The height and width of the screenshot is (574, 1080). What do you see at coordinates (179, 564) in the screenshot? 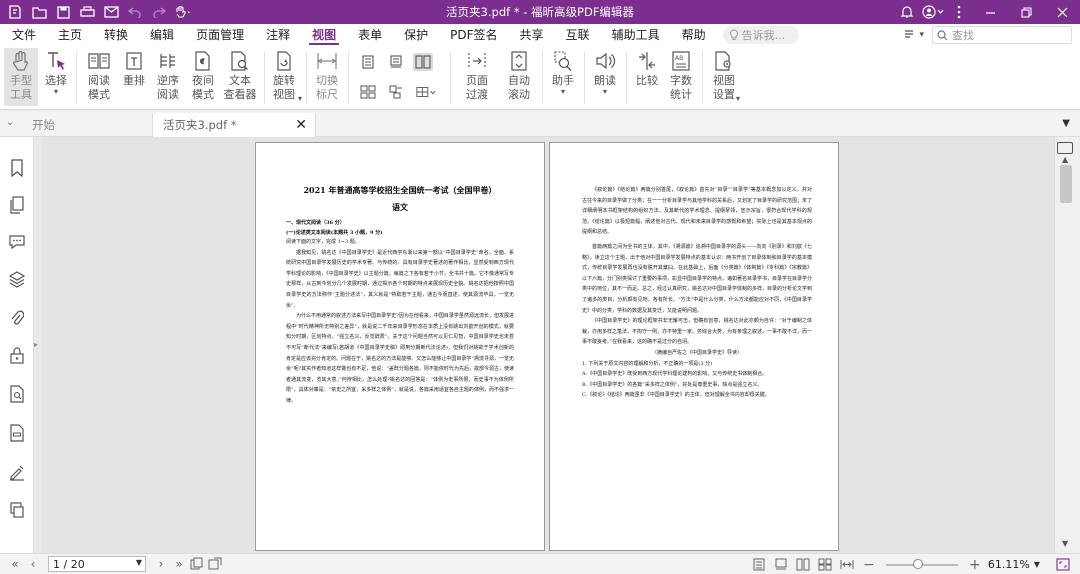
I see `last-page-icon: »` at bounding box center [179, 564].